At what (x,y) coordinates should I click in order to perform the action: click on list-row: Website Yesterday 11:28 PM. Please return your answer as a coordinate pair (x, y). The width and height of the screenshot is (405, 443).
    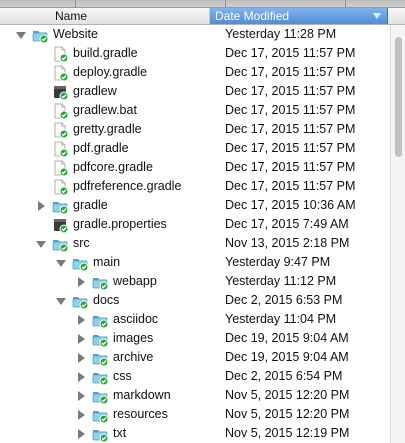
    Looking at the image, I should click on (202, 34).